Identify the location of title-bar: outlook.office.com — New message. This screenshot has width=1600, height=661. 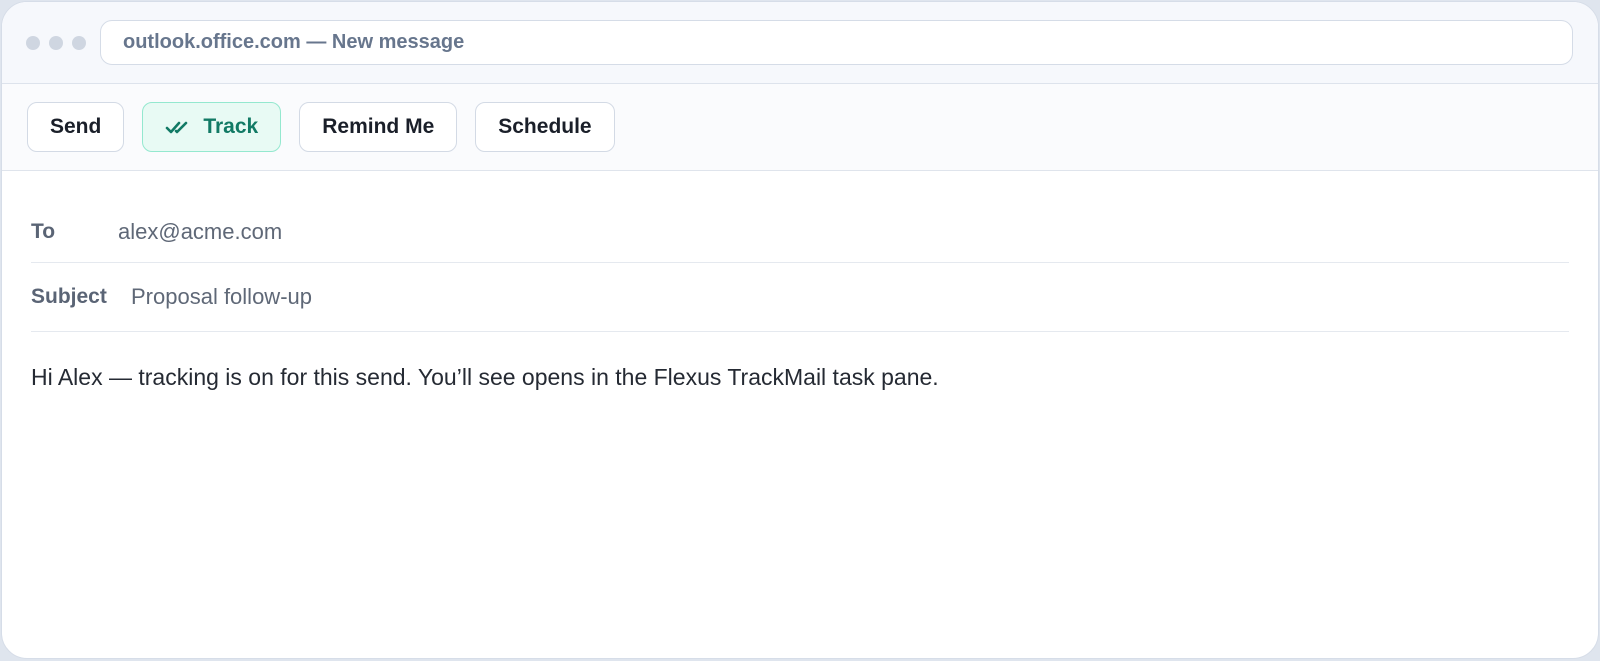
(800, 43).